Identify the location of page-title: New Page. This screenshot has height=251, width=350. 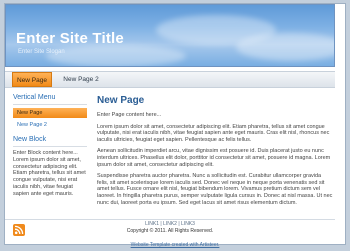
(121, 100).